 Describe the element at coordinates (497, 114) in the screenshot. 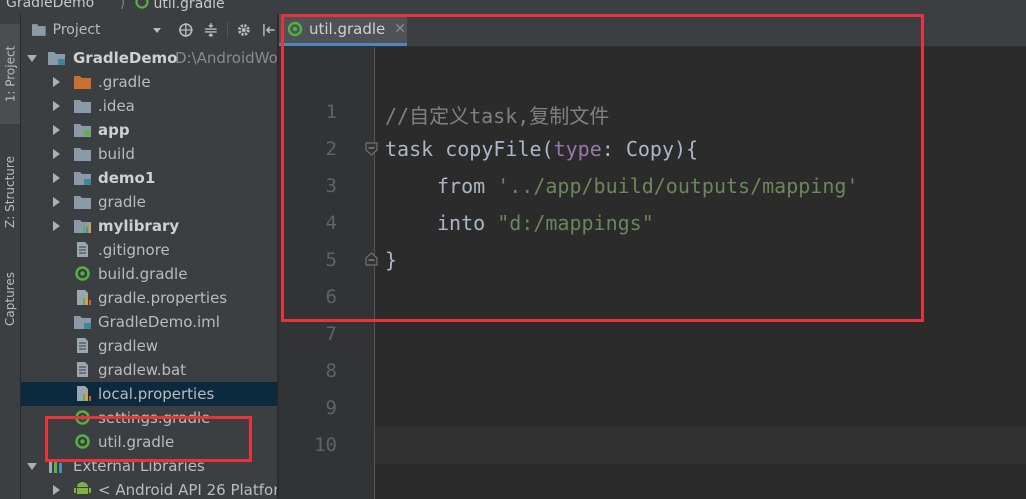

I see `code-line-1: //自定义task,复制文件` at that location.